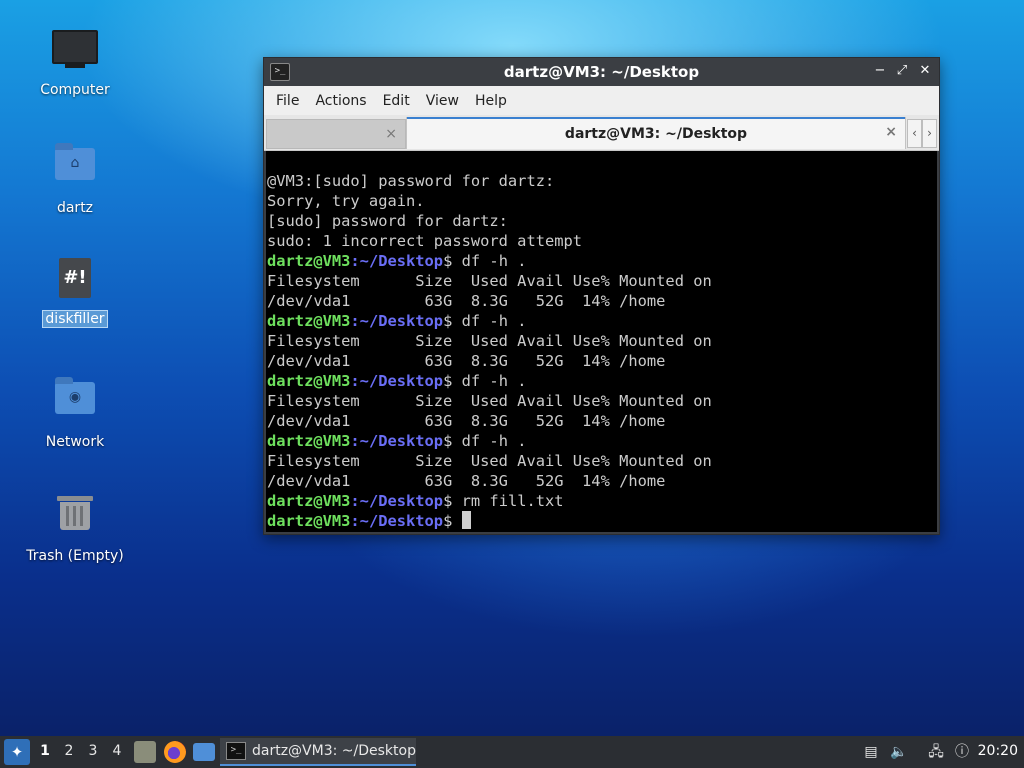  What do you see at coordinates (340, 101) in the screenshot?
I see `menu-actions: Actions` at bounding box center [340, 101].